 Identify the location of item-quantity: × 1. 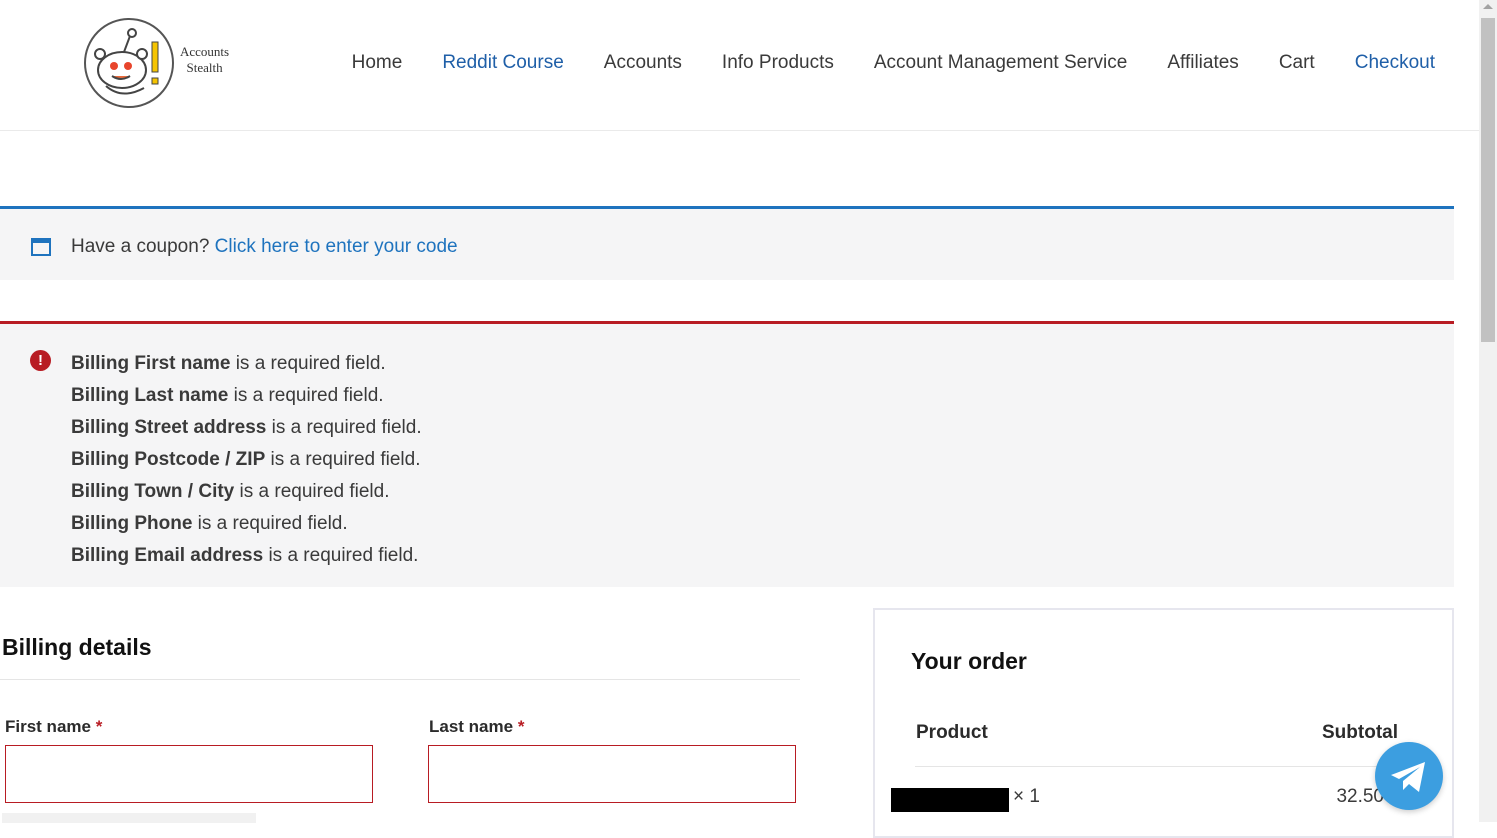
(1026, 796).